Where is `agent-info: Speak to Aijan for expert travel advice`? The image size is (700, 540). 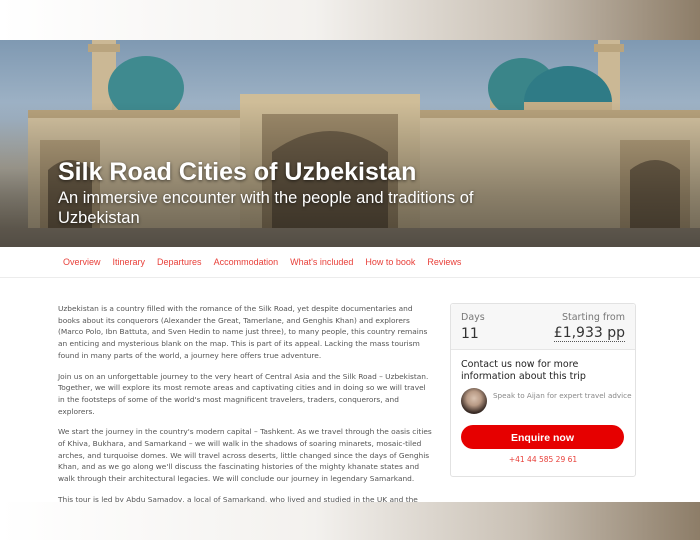 agent-info: Speak to Aijan for expert travel advice is located at coordinates (546, 402).